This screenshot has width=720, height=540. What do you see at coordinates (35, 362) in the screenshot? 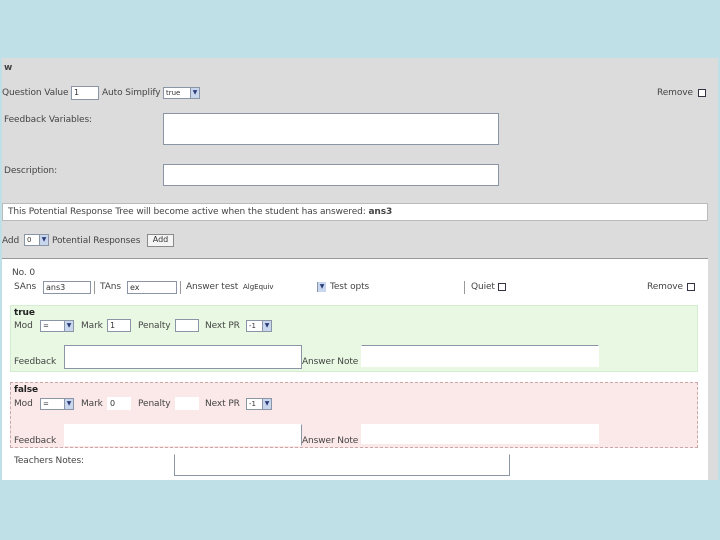
I see `true-feedback-label: Feedback` at bounding box center [35, 362].